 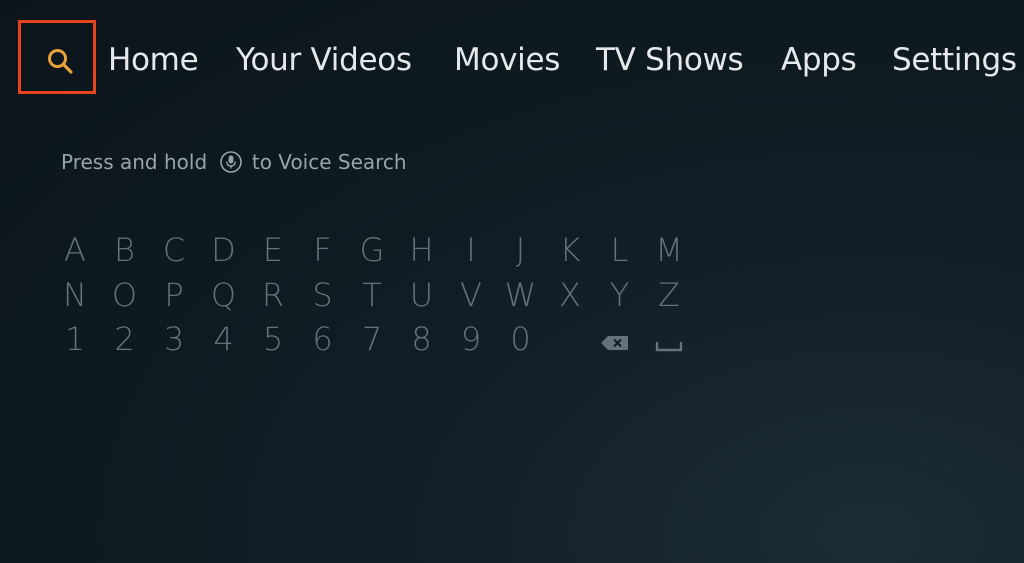 I want to click on key-j: J, so click(x=521, y=250).